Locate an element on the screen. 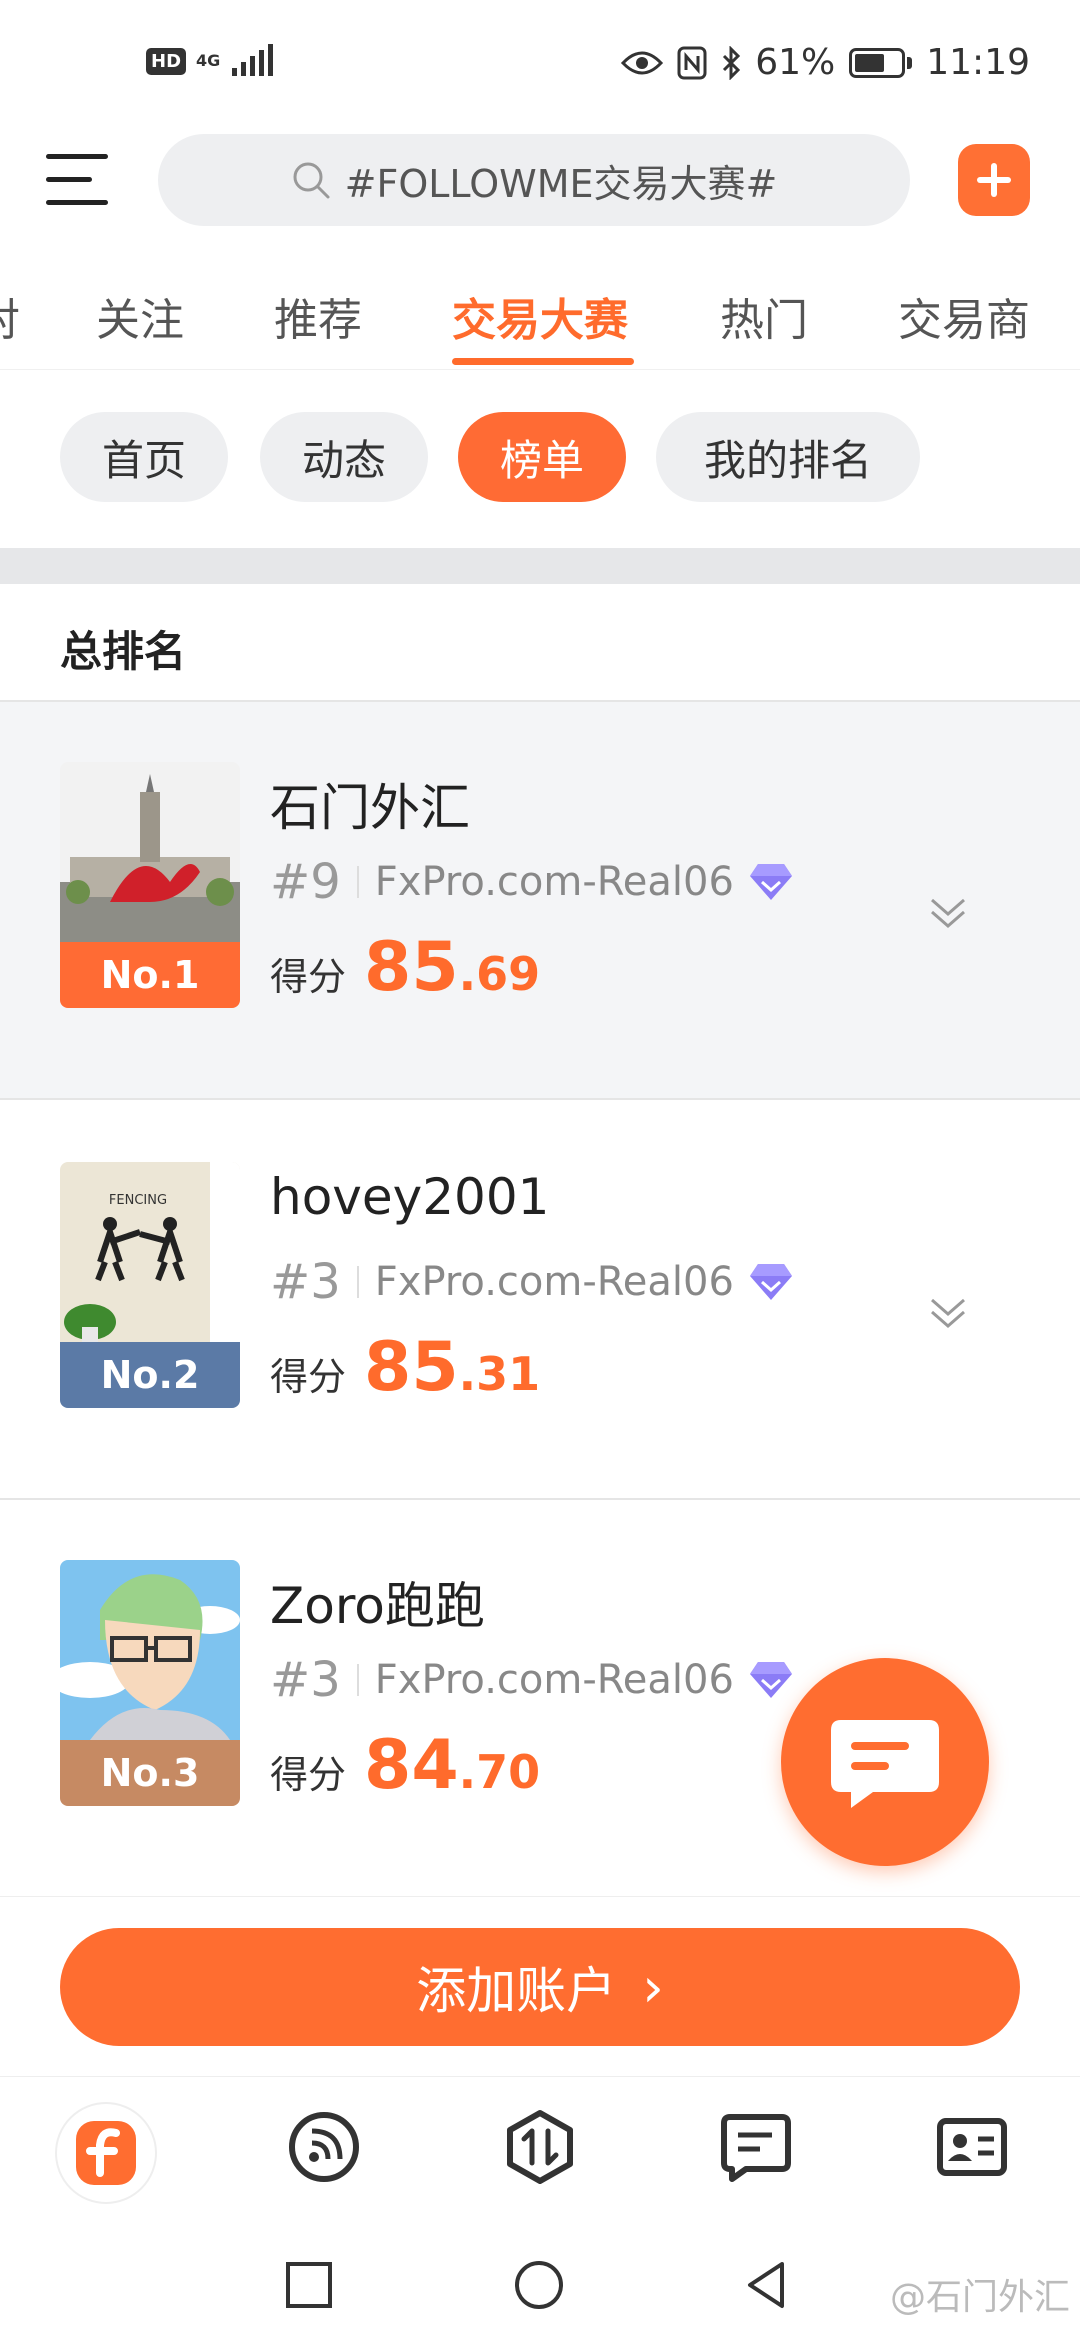 This screenshot has height=2340, width=1080. active-tab-indicator is located at coordinates (543, 361).